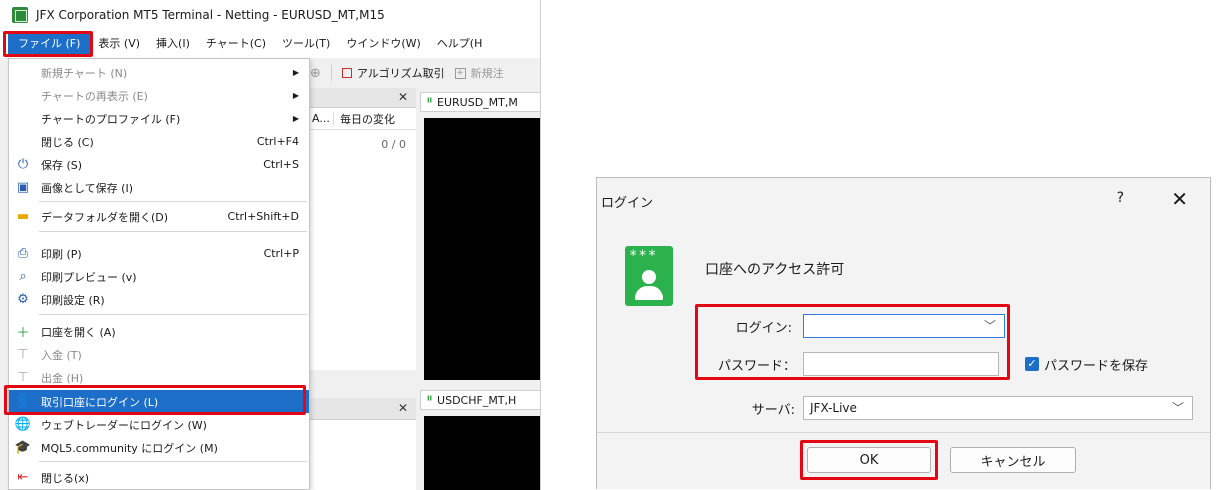 The width and height of the screenshot is (1231, 490). What do you see at coordinates (61, 355) in the screenshot?
I see `menu-item-label: 入金 (T)` at bounding box center [61, 355].